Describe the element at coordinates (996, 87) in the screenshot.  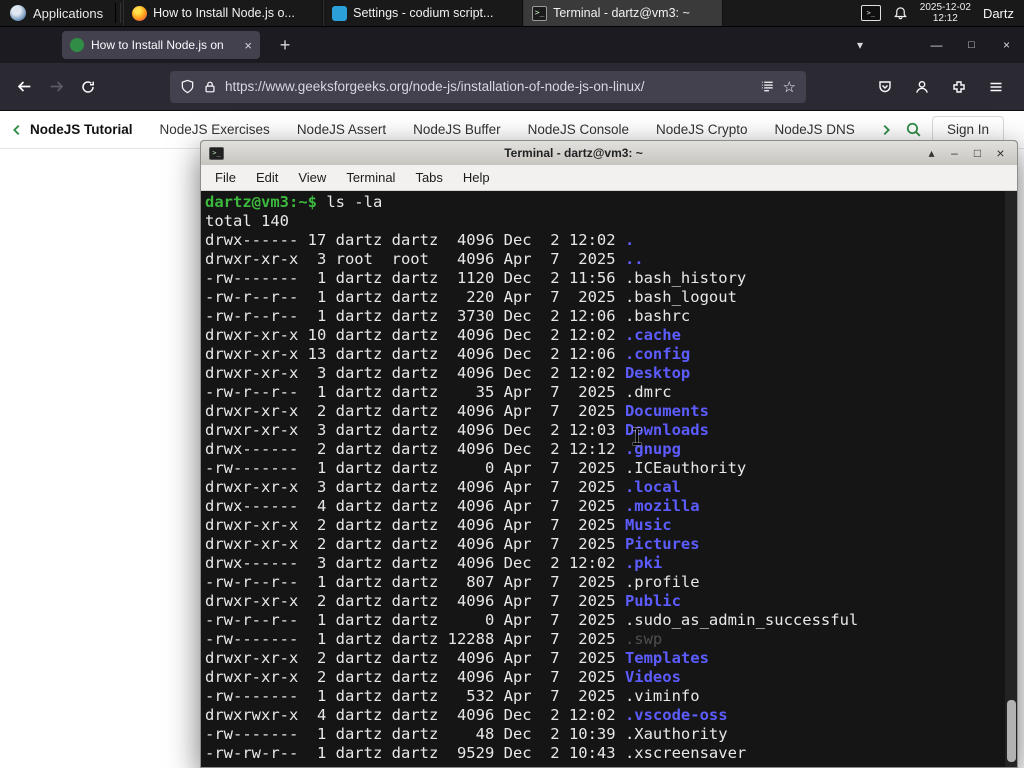
I see `menu-hamburger-icon` at that location.